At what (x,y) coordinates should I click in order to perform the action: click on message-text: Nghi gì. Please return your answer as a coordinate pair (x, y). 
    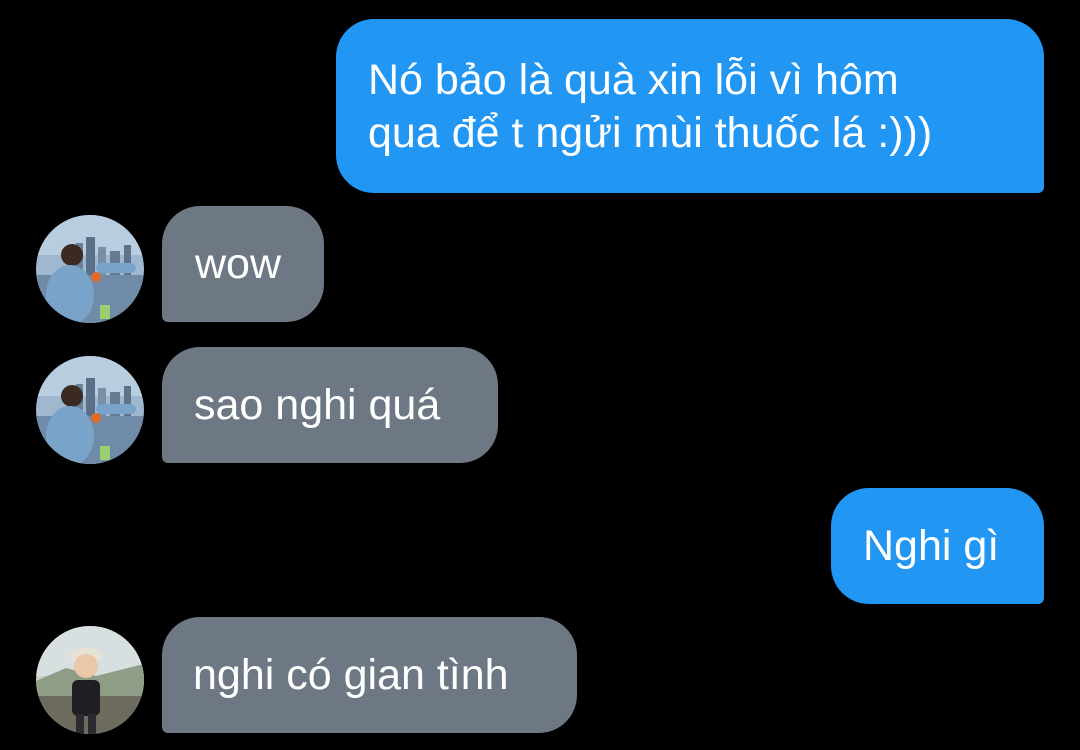
    Looking at the image, I should click on (931, 546).